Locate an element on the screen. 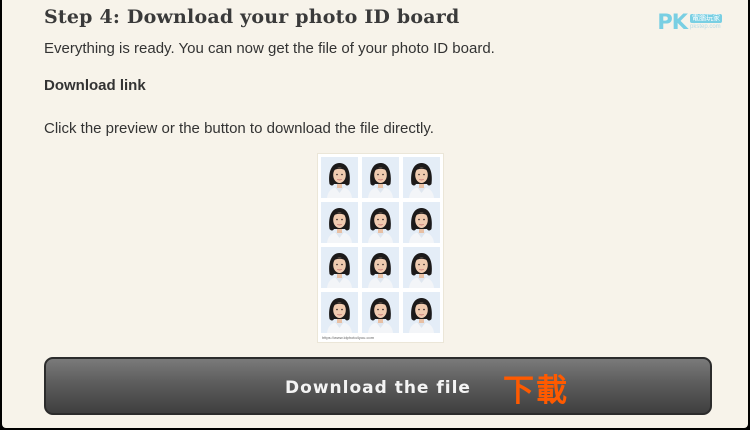 The width and height of the screenshot is (750, 430). watermark-sub-text: pkstep.com is located at coordinates (705, 26).